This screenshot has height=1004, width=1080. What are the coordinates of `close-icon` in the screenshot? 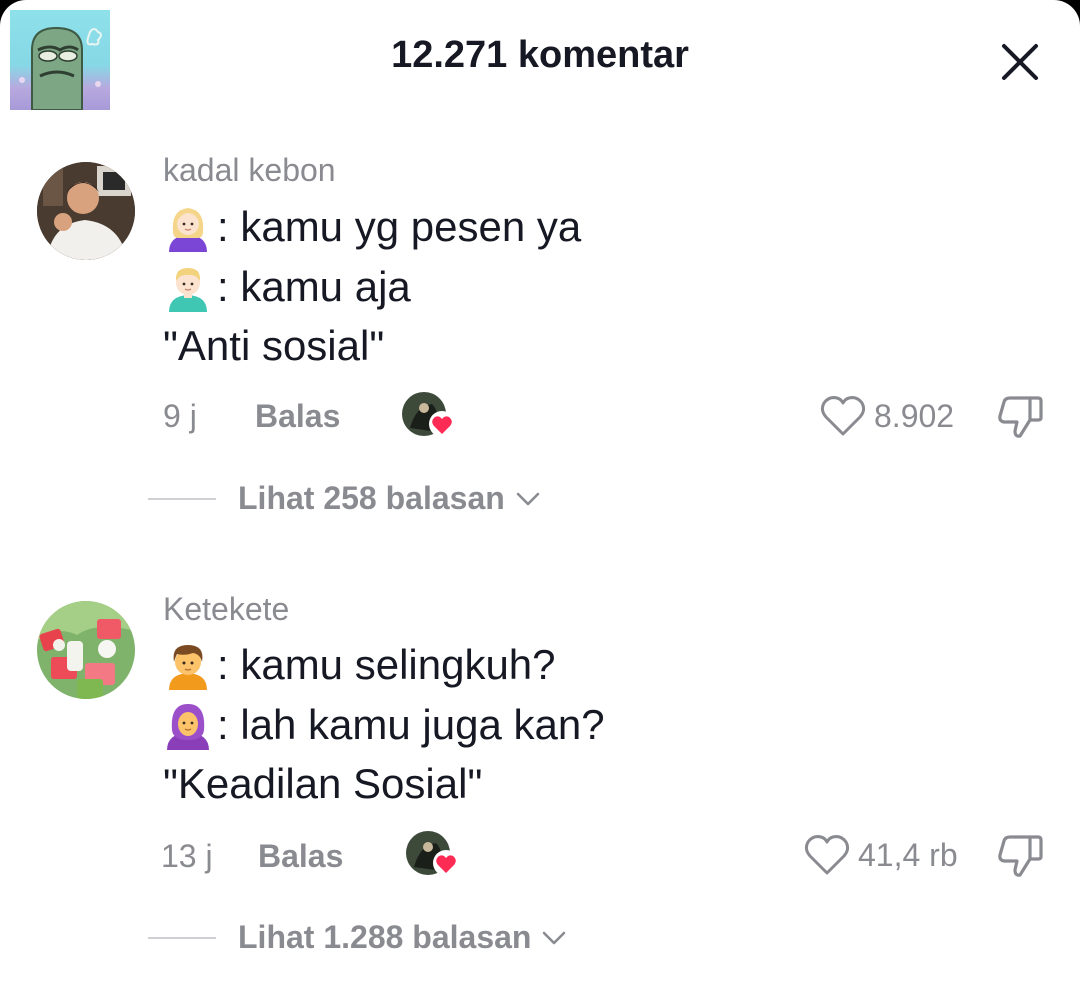 It's located at (1020, 62).